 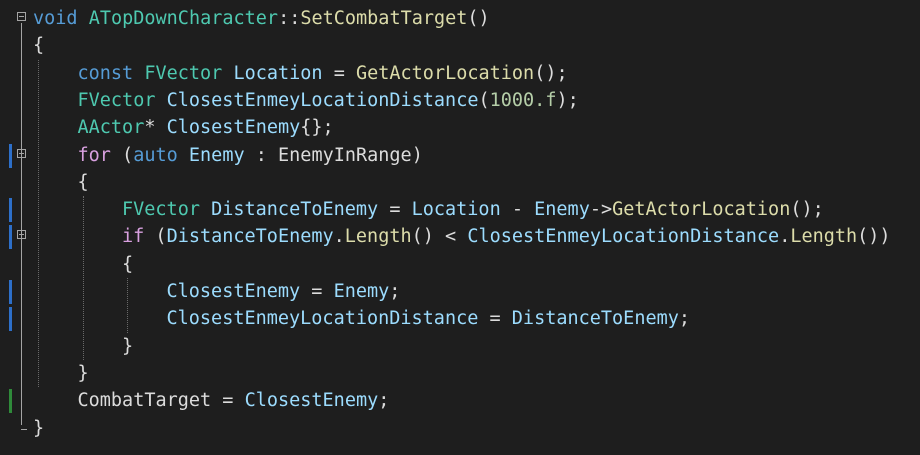 I want to click on code-token: for, so click(x=94, y=155).